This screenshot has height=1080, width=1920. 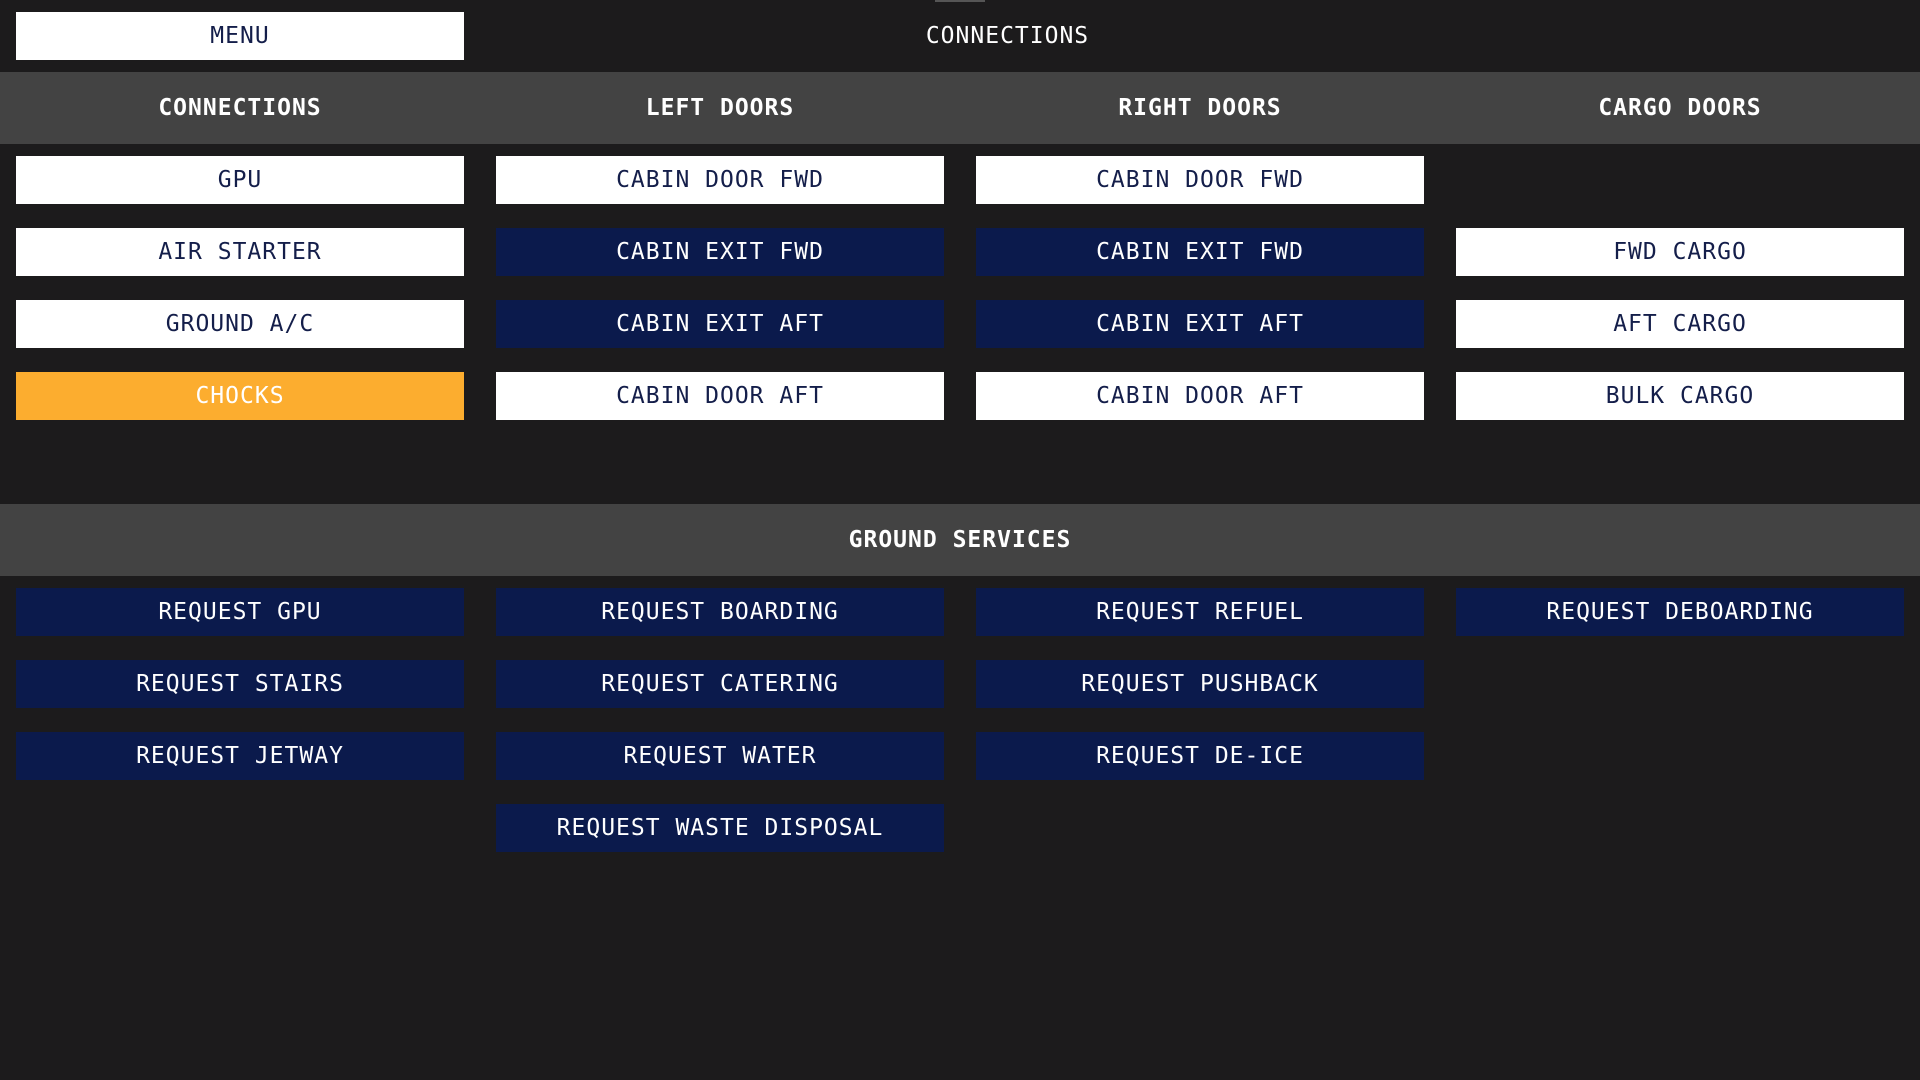 I want to click on request-deboarding-button: REQUEST DEBOARDING, so click(x=1680, y=612).